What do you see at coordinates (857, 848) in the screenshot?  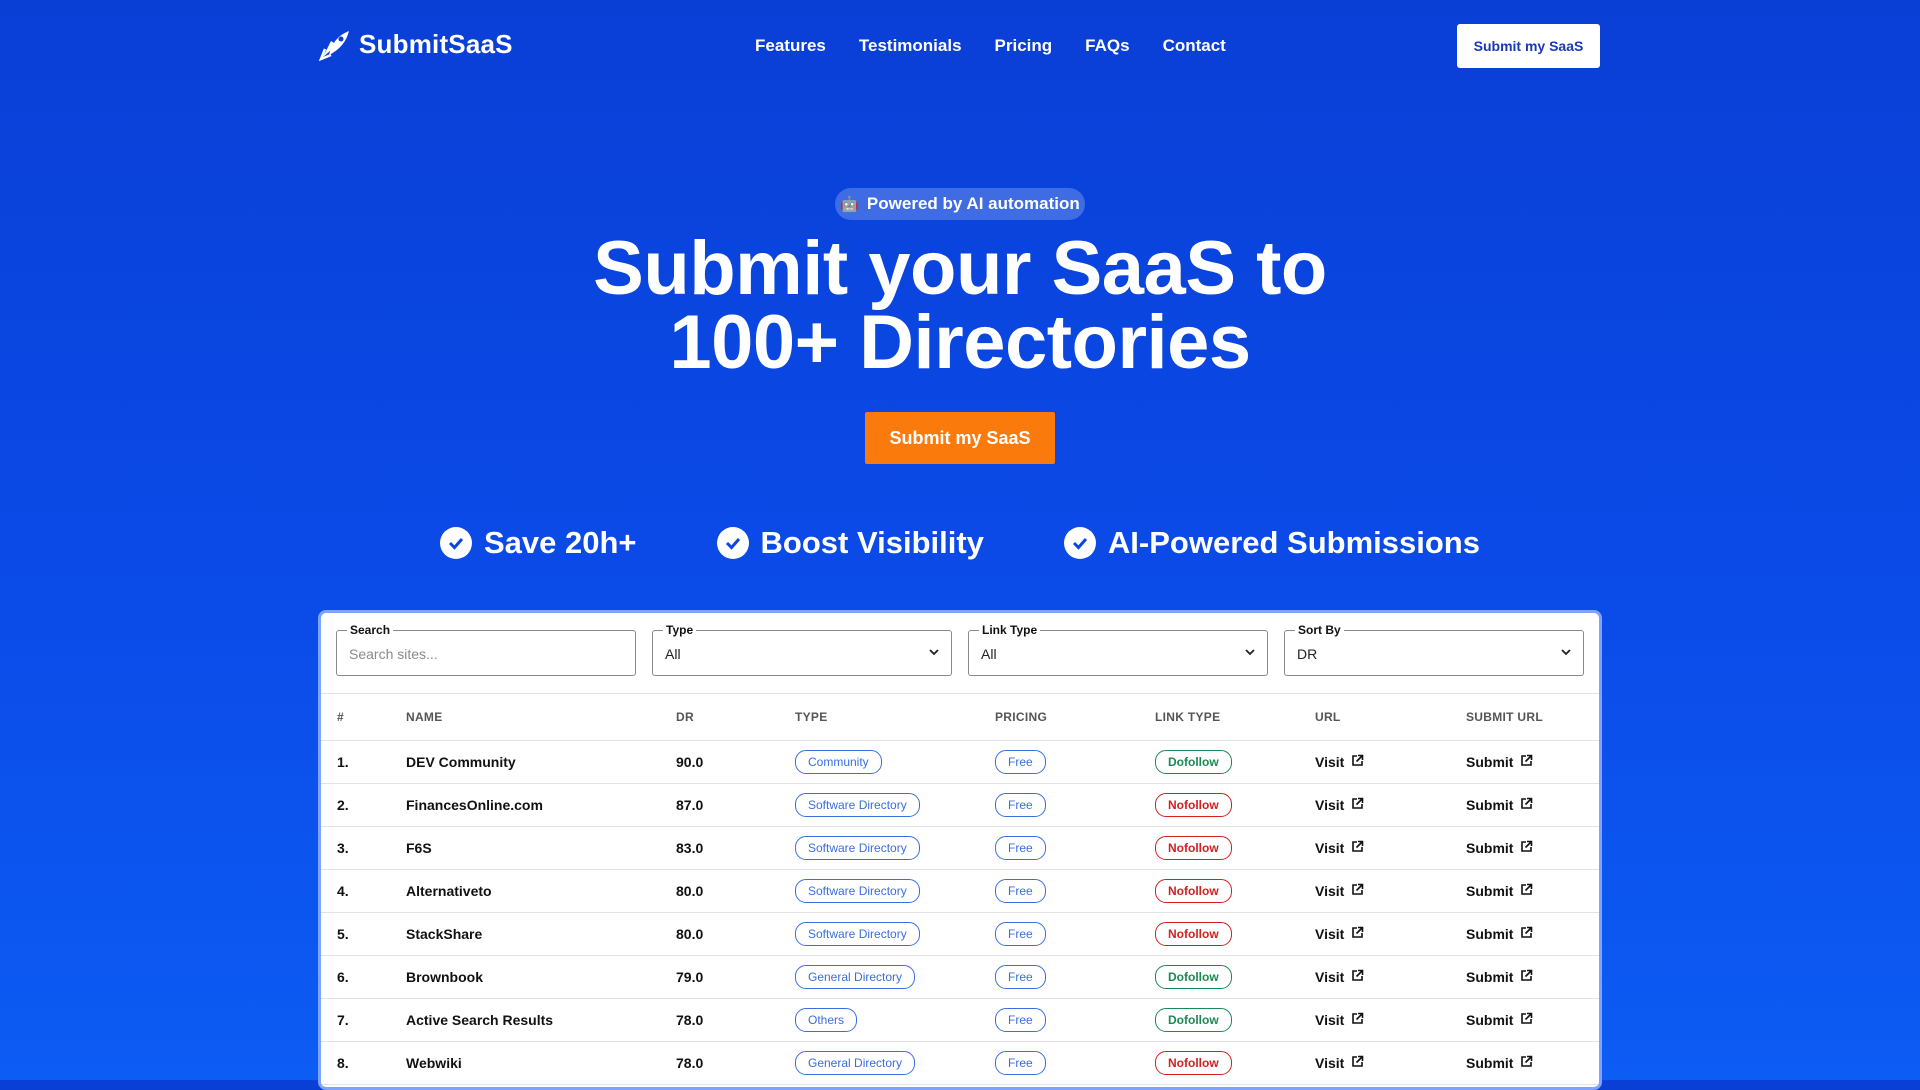 I see `type-badge: Software Directory` at bounding box center [857, 848].